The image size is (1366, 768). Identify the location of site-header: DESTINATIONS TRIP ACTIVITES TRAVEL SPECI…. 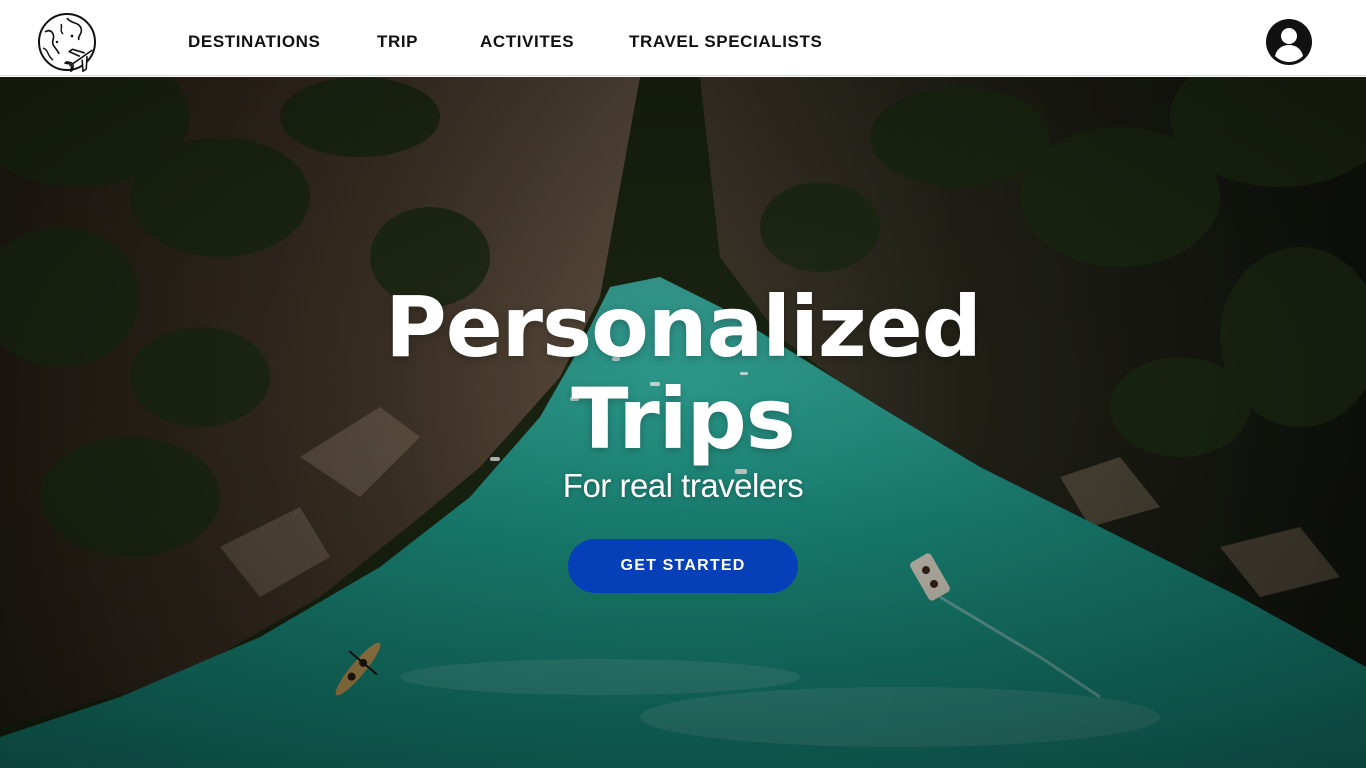
(683, 38).